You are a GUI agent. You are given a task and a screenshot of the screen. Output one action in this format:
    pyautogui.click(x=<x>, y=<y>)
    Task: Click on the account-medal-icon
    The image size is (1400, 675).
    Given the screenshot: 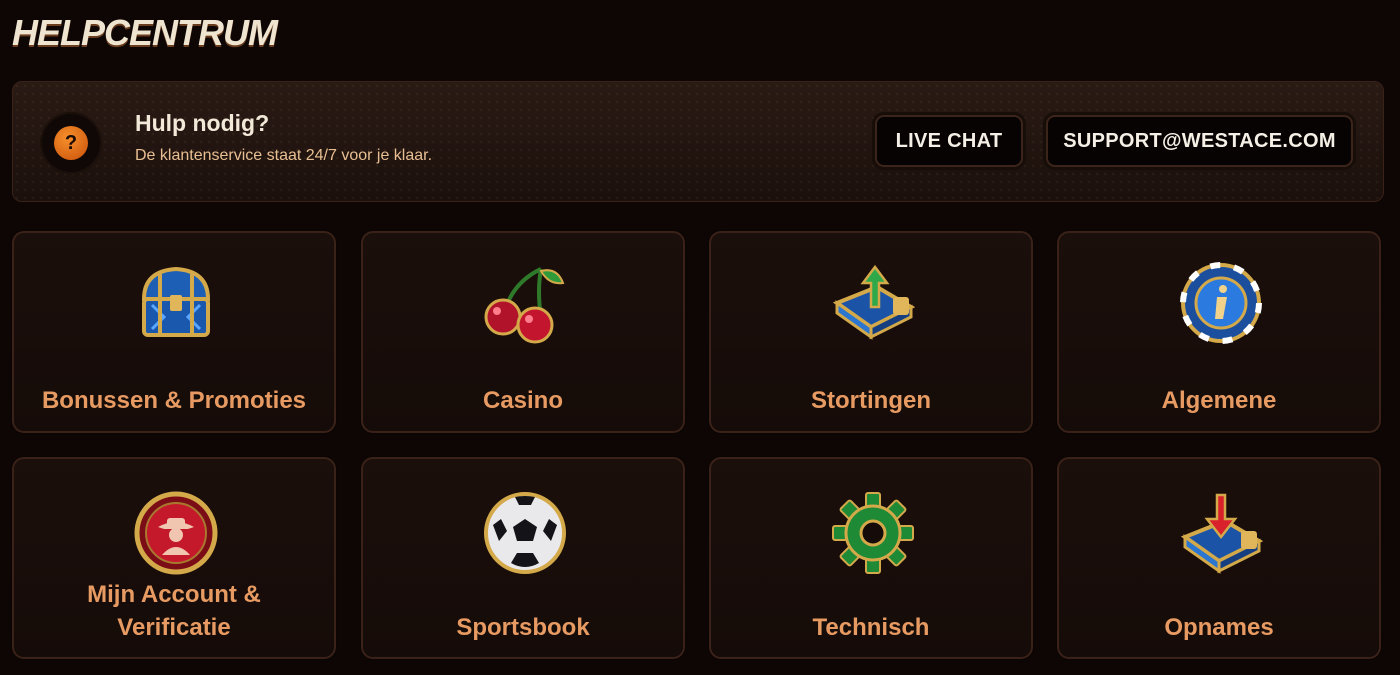 What is the action you would take?
    pyautogui.click(x=176, y=533)
    